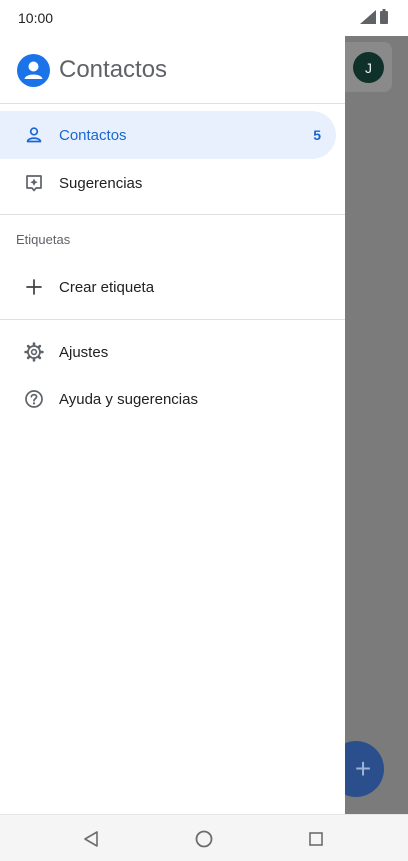  What do you see at coordinates (101, 183) in the screenshot?
I see `nav-item-label: Sugerencias` at bounding box center [101, 183].